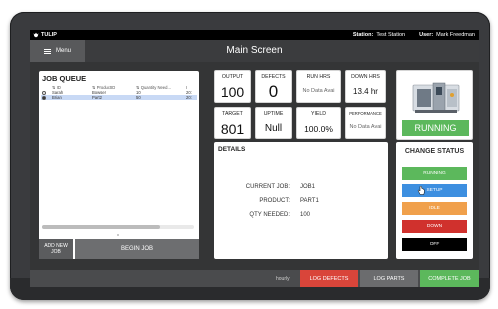 This screenshot has height=309, width=498. What do you see at coordinates (365, 86) in the screenshot?
I see `down-hrs-card: DOWN HRS 13.4 hr` at bounding box center [365, 86].